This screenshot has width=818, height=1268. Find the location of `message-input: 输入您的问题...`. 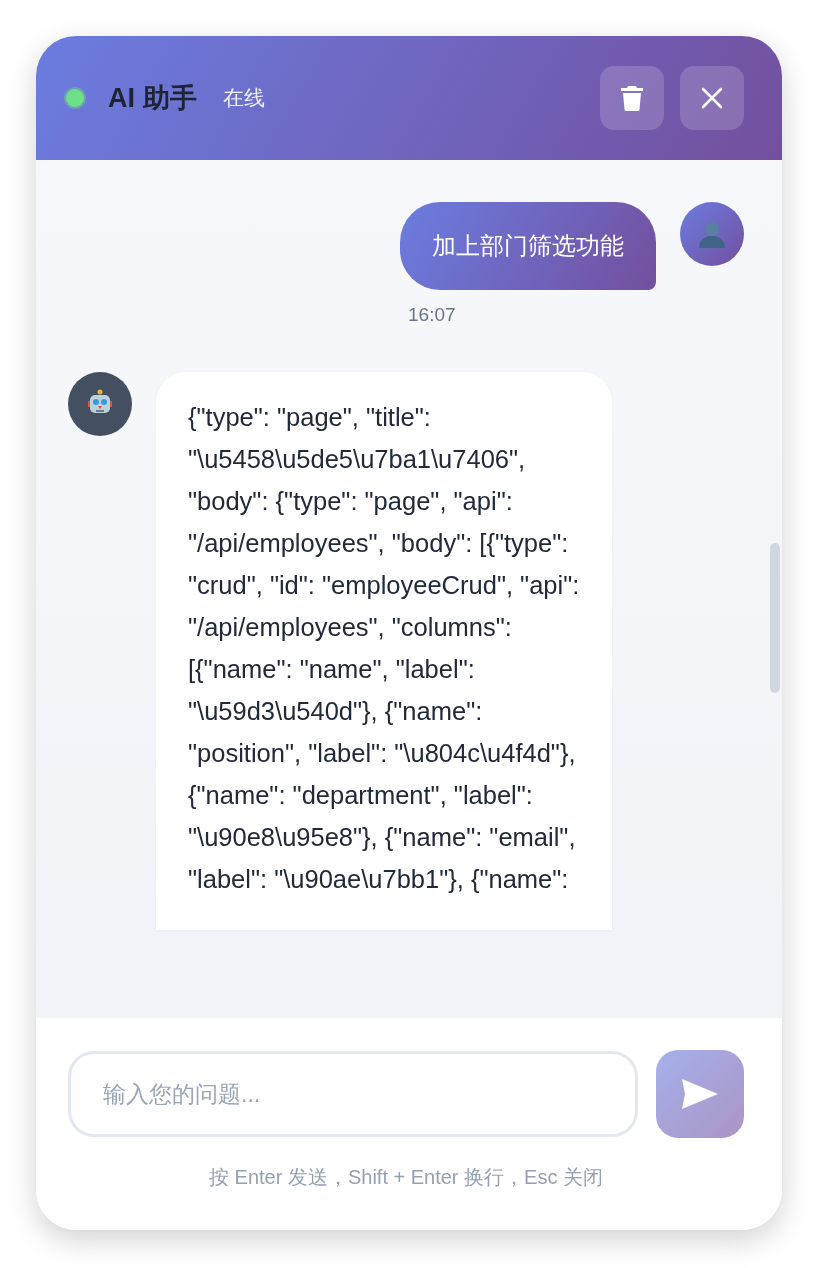

message-input: 输入您的问题... is located at coordinates (353, 1094).